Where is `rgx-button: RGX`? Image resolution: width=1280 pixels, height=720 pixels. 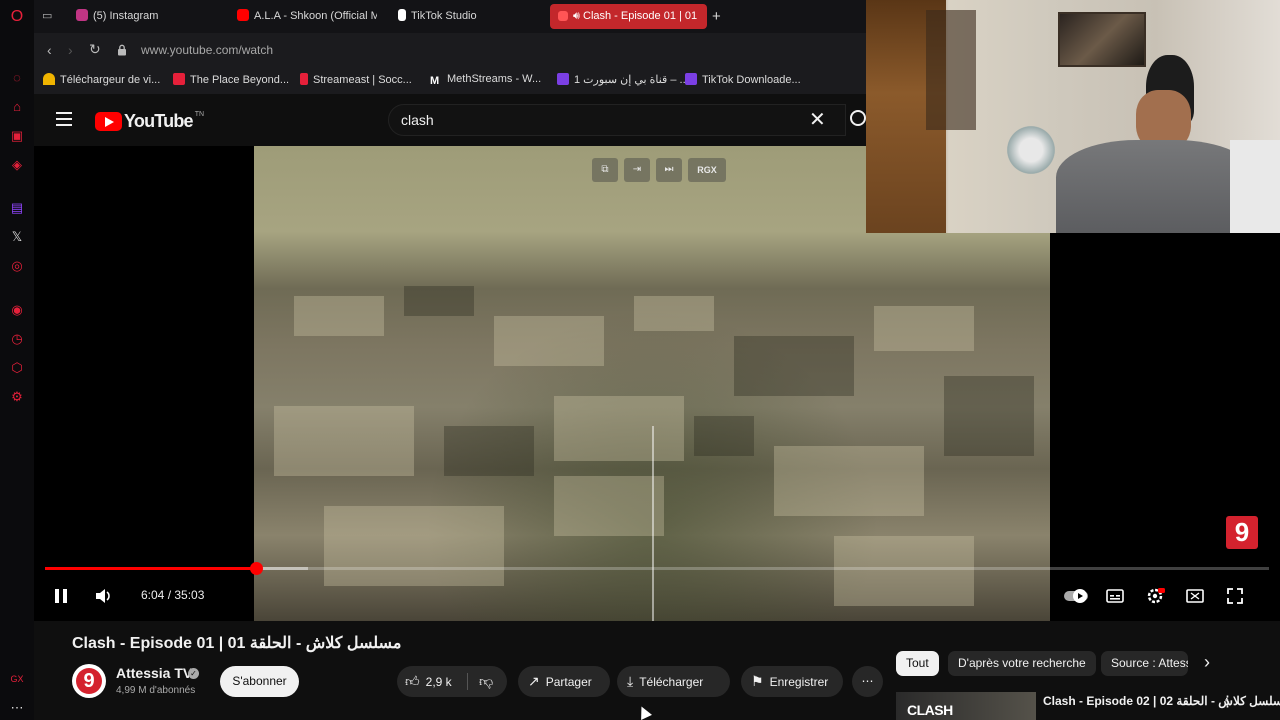 rgx-button: RGX is located at coordinates (707, 170).